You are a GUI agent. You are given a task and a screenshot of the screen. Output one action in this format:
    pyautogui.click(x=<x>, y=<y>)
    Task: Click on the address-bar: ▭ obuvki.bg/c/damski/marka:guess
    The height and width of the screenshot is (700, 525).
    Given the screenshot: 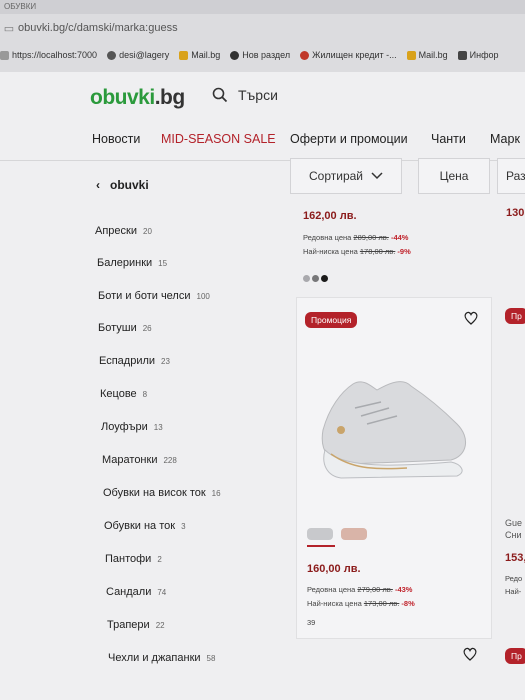 What is the action you would take?
    pyautogui.click(x=262, y=28)
    